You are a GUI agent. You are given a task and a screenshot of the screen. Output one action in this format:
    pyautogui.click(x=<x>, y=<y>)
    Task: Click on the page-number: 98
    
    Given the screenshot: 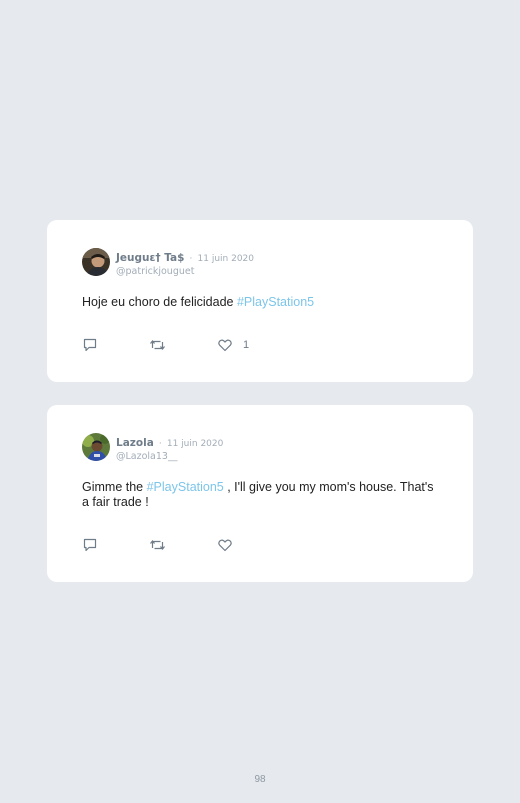 What is the action you would take?
    pyautogui.click(x=260, y=779)
    